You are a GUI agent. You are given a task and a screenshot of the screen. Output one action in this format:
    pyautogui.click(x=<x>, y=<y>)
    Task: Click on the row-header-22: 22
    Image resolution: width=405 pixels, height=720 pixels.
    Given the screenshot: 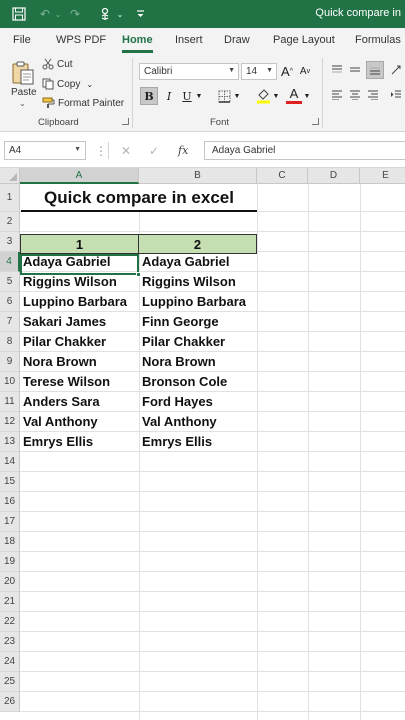 What is the action you would take?
    pyautogui.click(x=10, y=622)
    